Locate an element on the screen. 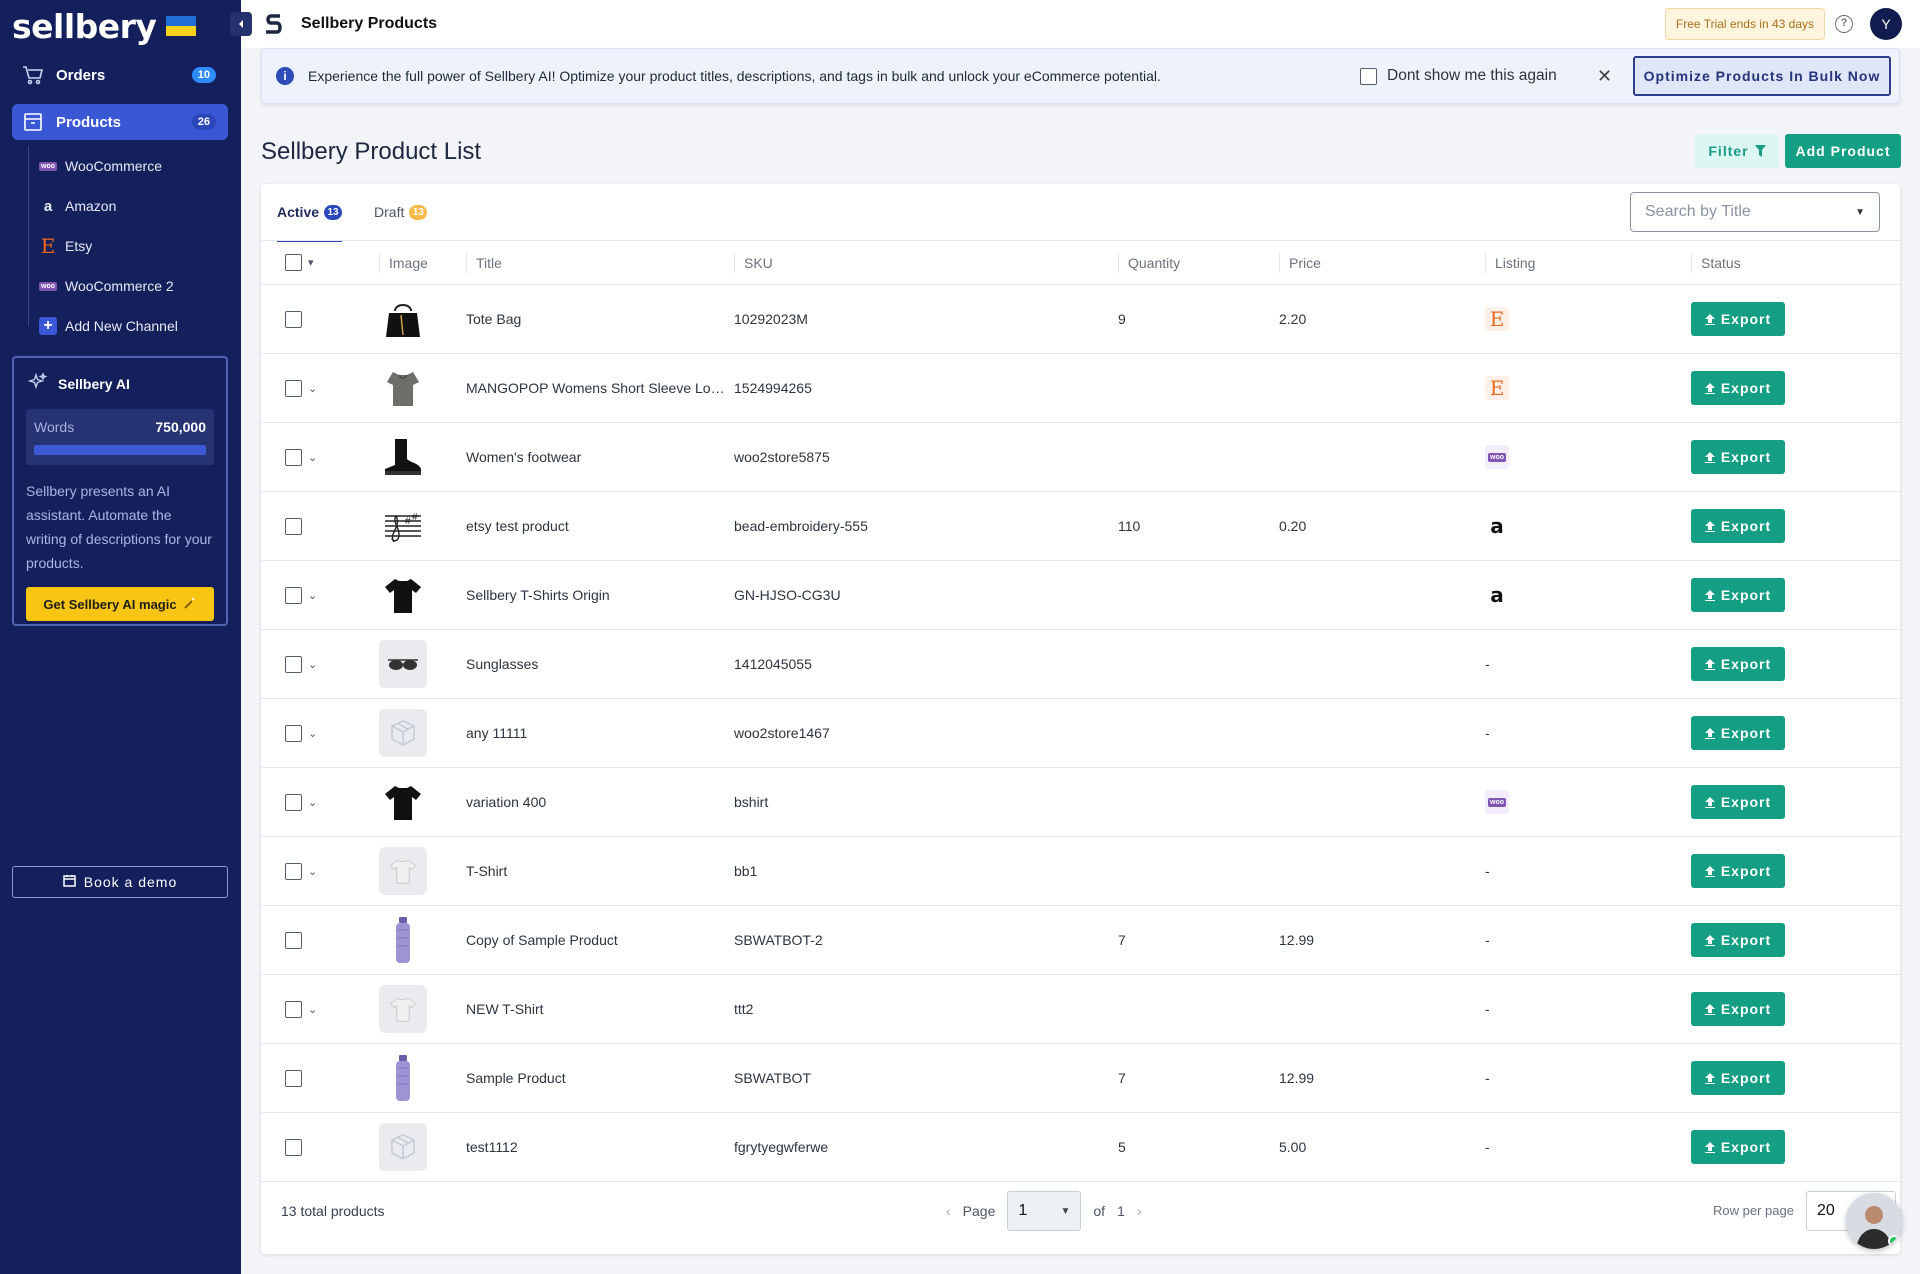 The height and width of the screenshot is (1274, 1920). search-select: Search by Title ▼ is located at coordinates (1755, 212).